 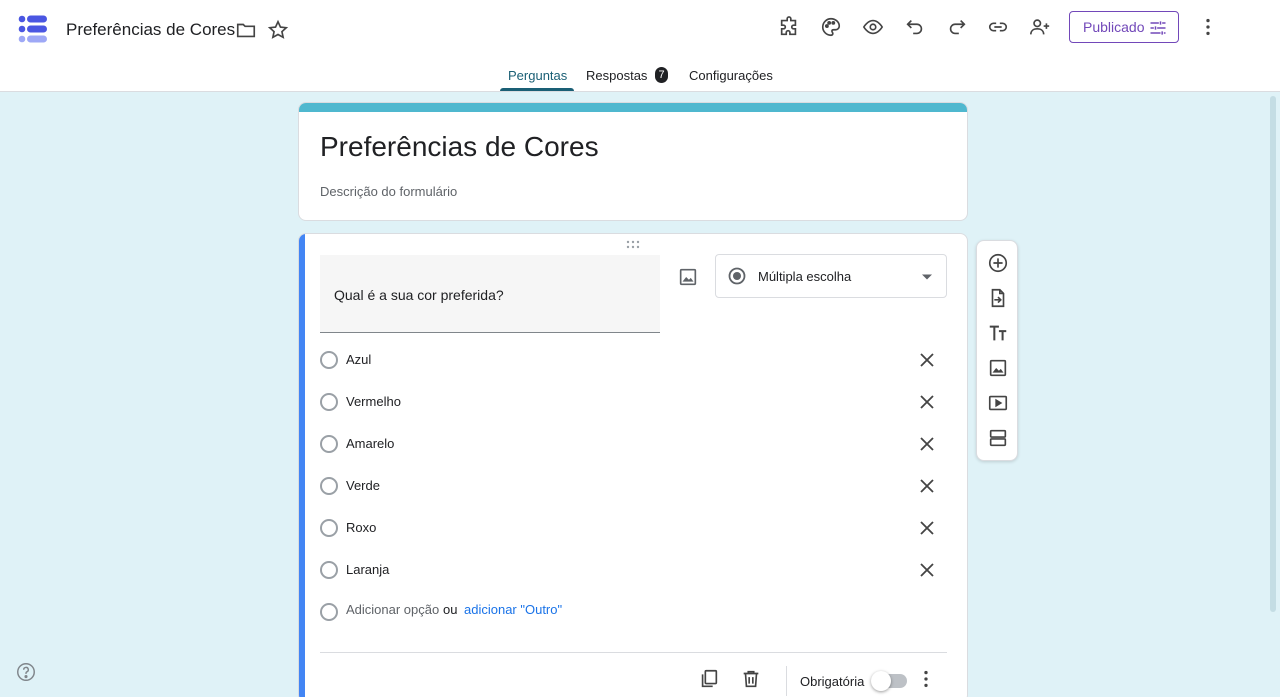 What do you see at coordinates (915, 27) in the screenshot?
I see `undo-icon` at bounding box center [915, 27].